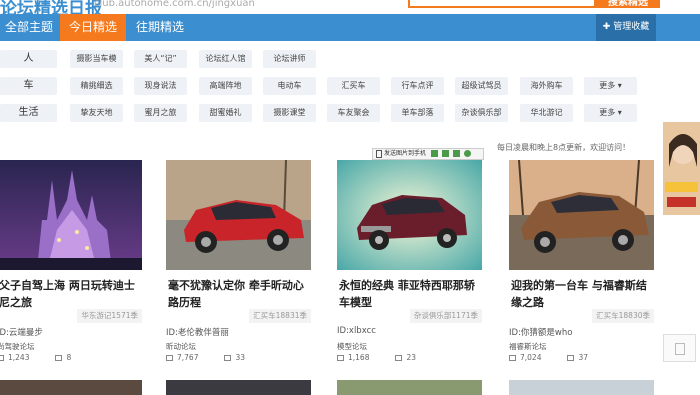 The height and width of the screenshot is (395, 700). Describe the element at coordinates (174, 4) in the screenshot. I see `site-url: club.autohome.com.cn/jingxuan` at that location.